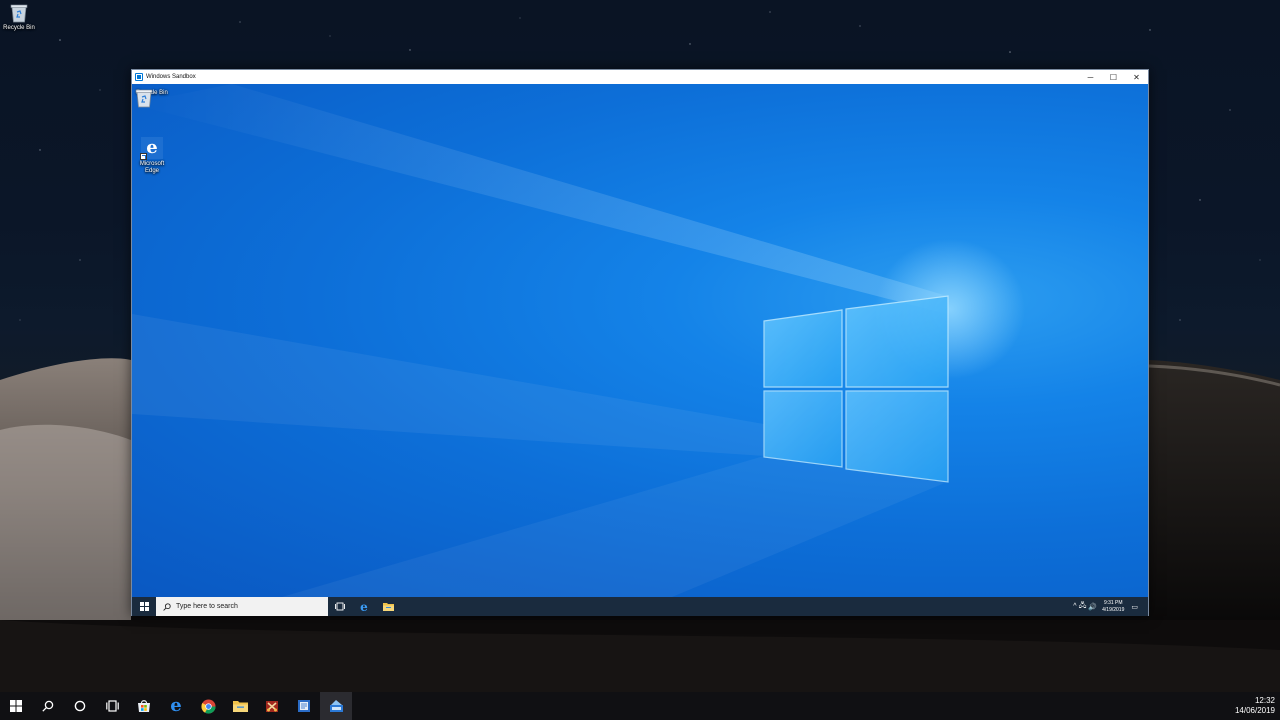 The width and height of the screenshot is (1280, 720). I want to click on label-line: Edge, so click(151, 170).